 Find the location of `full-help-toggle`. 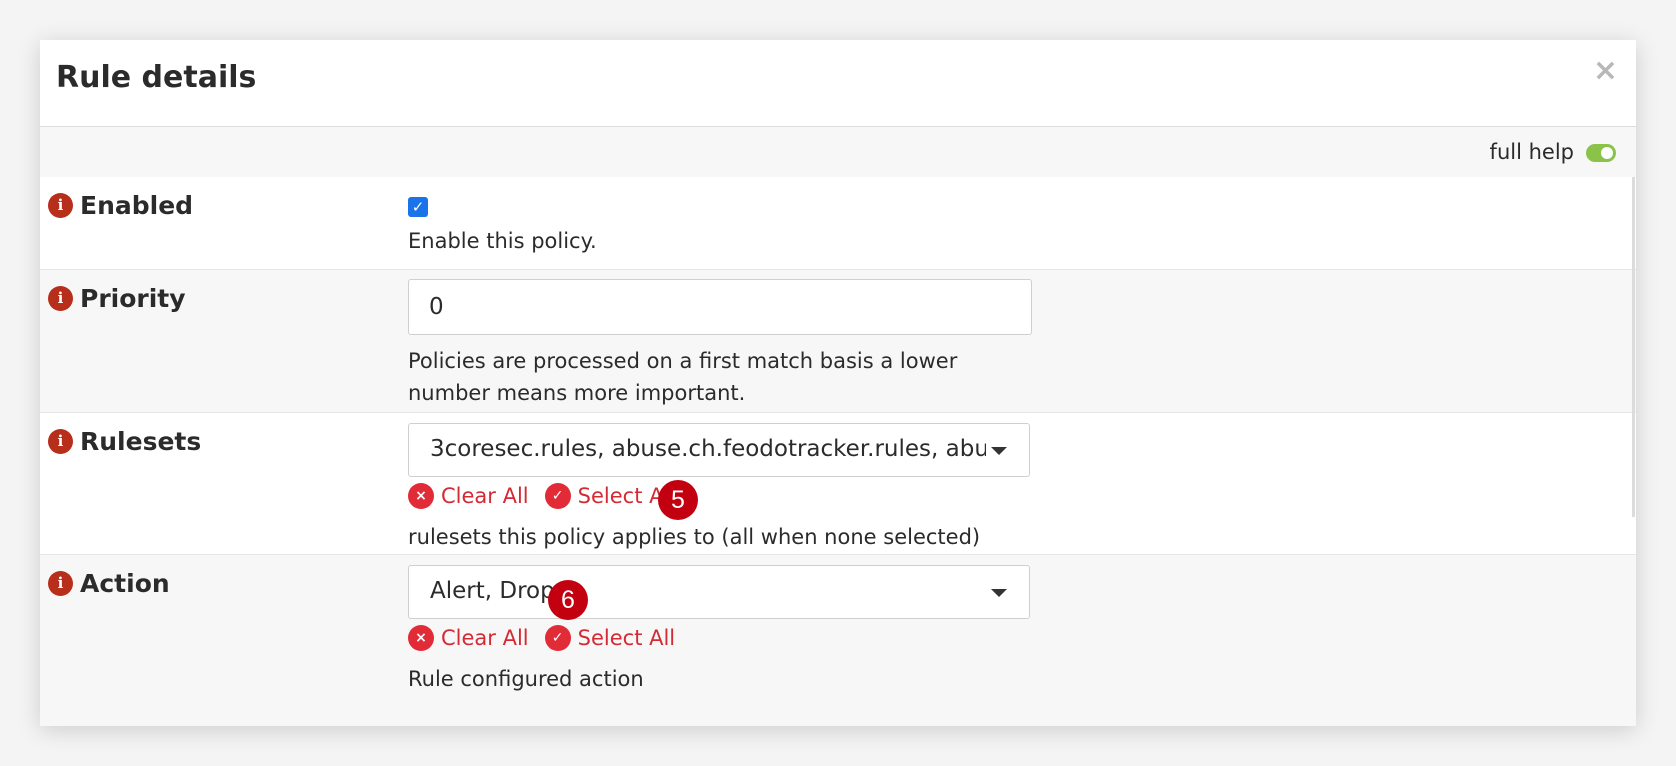

full-help-toggle is located at coordinates (1601, 153).